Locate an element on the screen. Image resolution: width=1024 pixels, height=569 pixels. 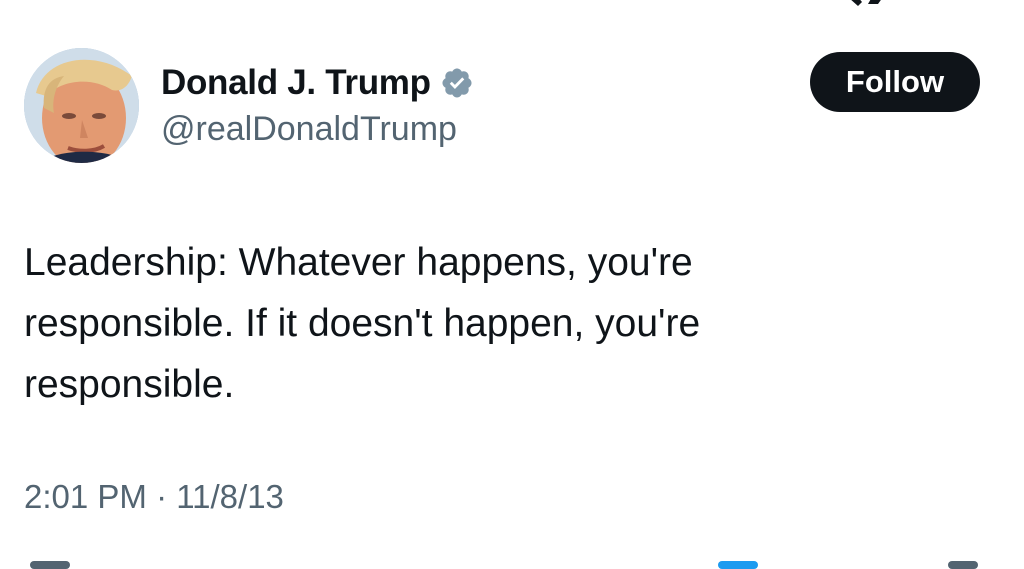
display-name: Donald J. Trump is located at coordinates (296, 83).